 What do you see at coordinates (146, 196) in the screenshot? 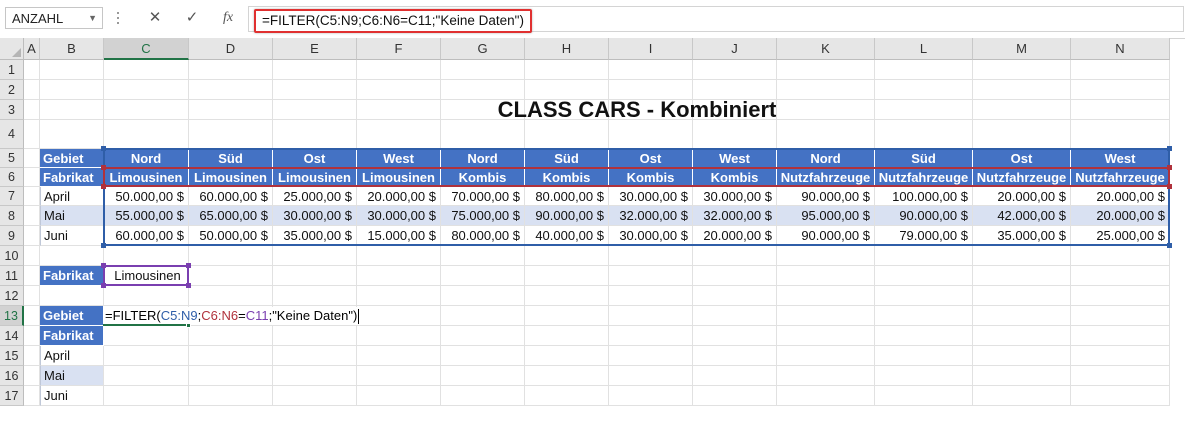
I see `value-cell: 50.000,00 $` at bounding box center [146, 196].